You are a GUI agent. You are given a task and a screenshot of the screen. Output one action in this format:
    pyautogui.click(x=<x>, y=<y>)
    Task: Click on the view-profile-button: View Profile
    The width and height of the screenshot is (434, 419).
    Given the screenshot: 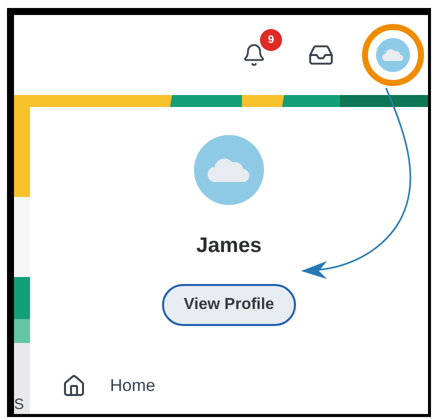 What is the action you would take?
    pyautogui.click(x=229, y=305)
    